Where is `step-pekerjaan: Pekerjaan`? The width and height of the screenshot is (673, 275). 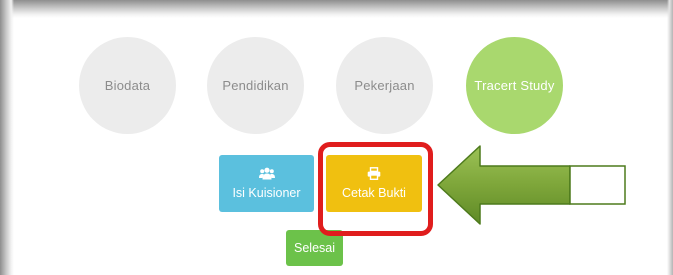
step-pekerjaan: Pekerjaan is located at coordinates (384, 85).